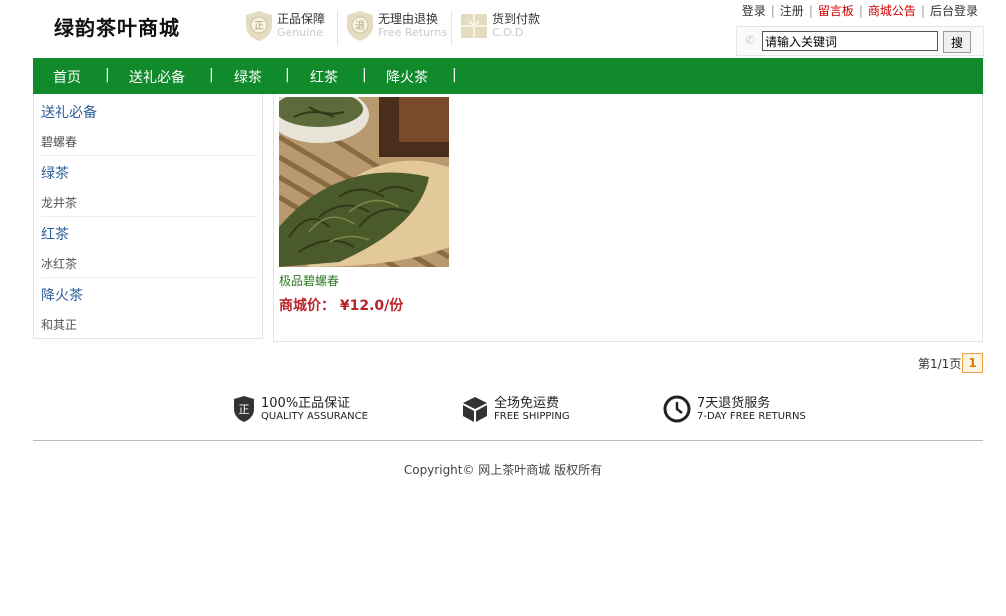 The height and width of the screenshot is (616, 1006). Describe the element at coordinates (508, 440) in the screenshot. I see `footer-divider` at that location.